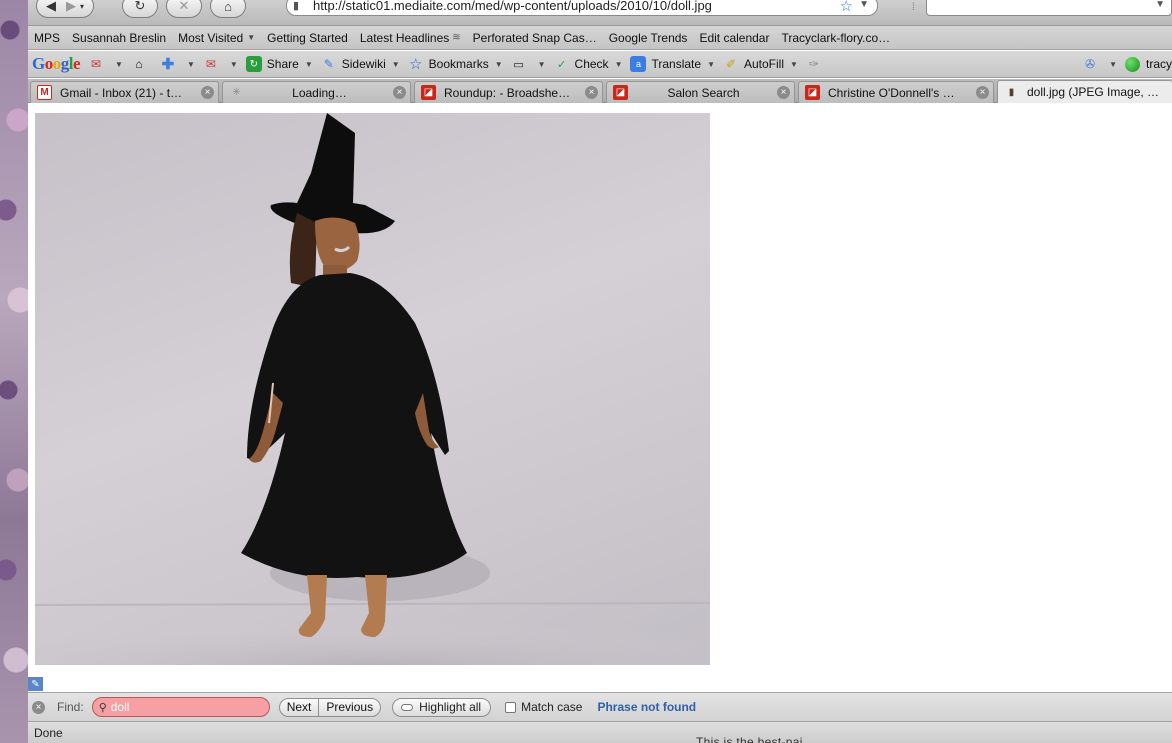 This screenshot has height=743, width=1172. What do you see at coordinates (1099, 64) in the screenshot?
I see `settings-button: ✇ ▼` at bounding box center [1099, 64].